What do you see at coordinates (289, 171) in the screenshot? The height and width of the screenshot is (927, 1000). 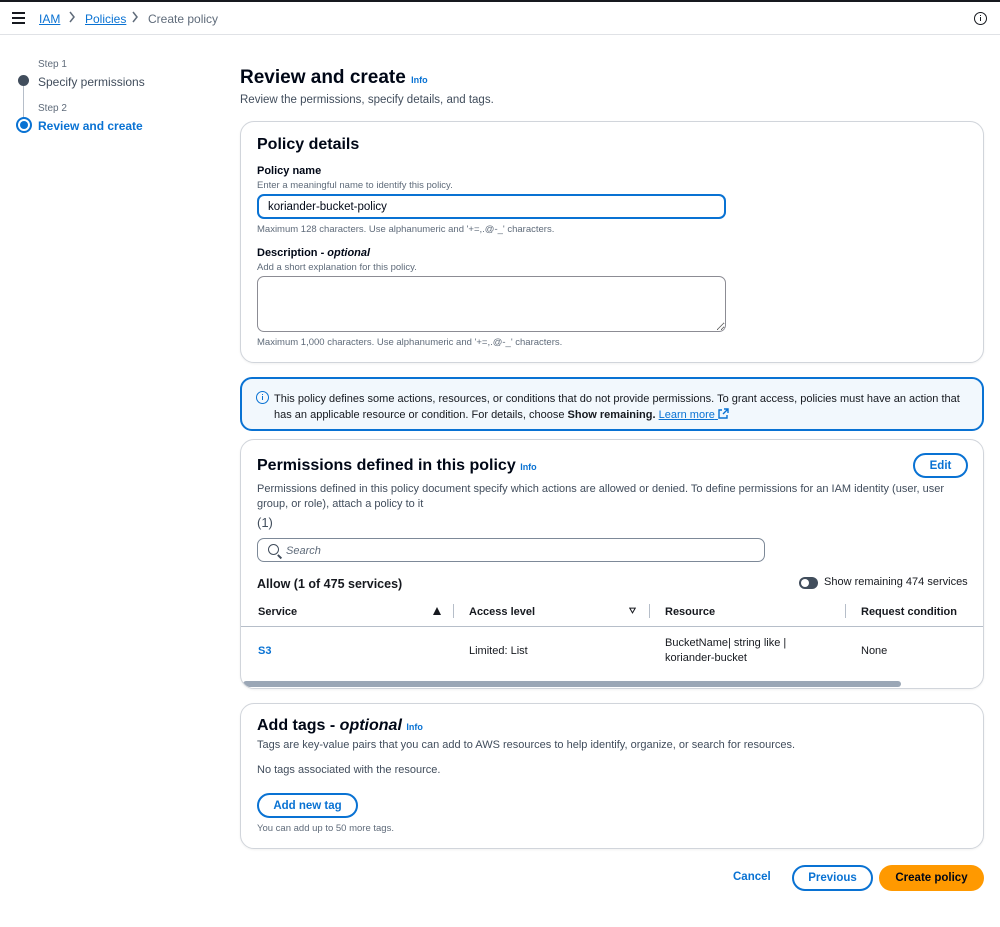 I see `policy-name-label: Policy name` at bounding box center [289, 171].